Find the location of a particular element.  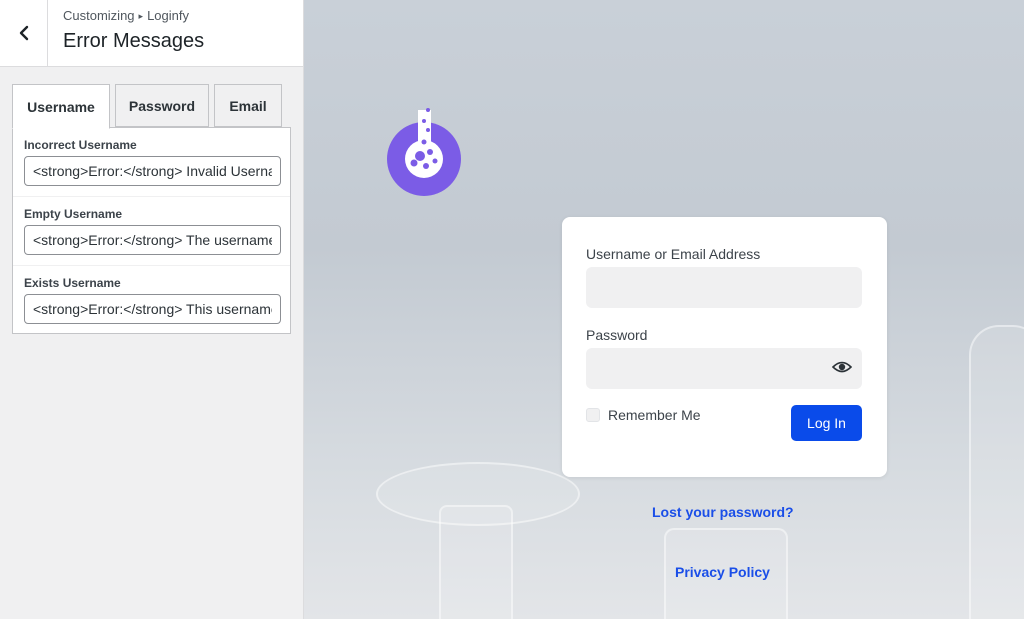

password-label: Password is located at coordinates (617, 335).